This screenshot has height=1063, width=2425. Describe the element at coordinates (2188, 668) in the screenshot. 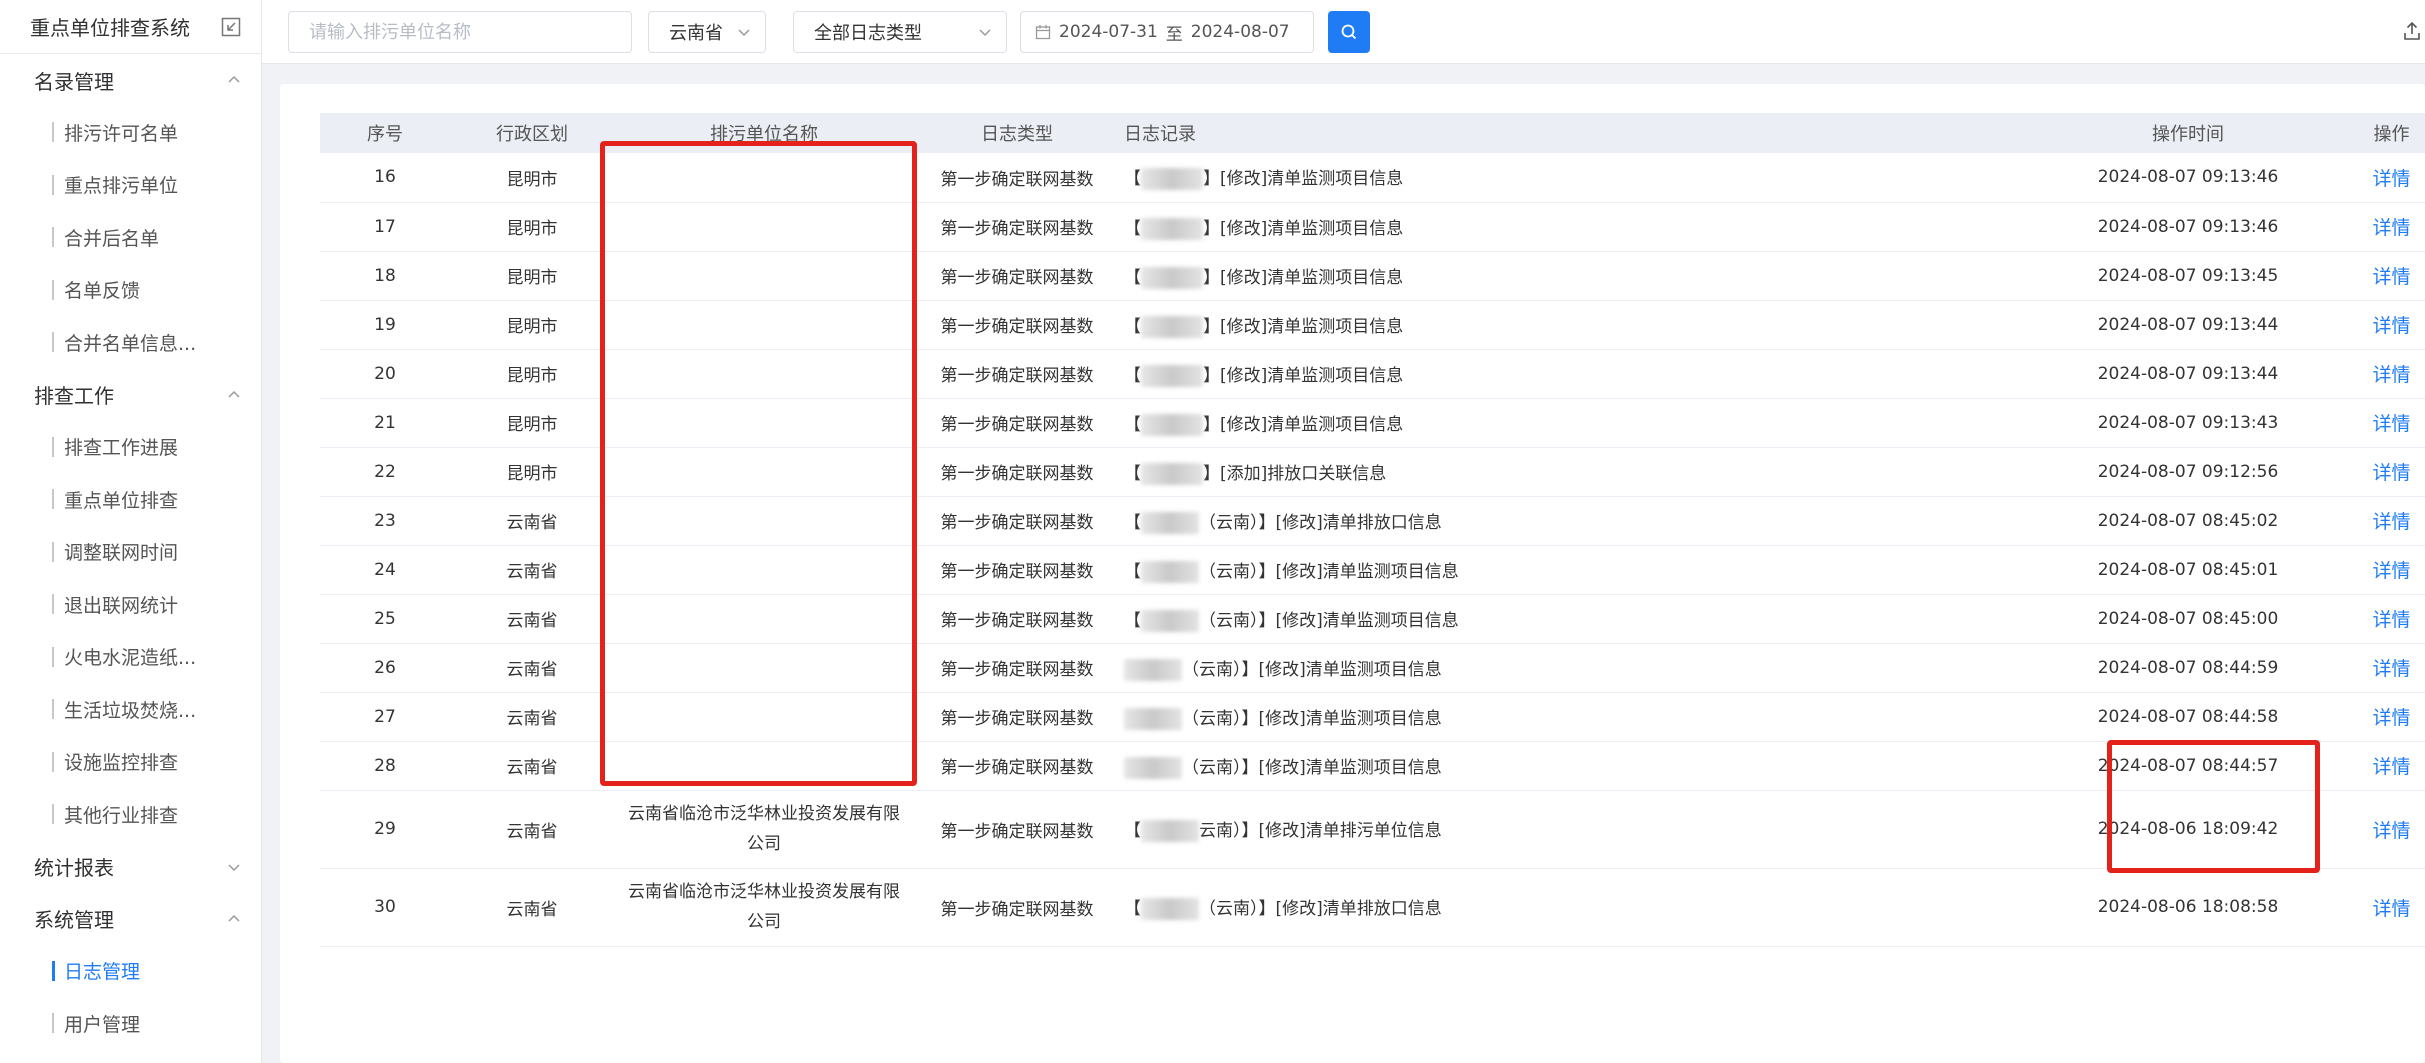

I see `cell-time: 2024-08-07 08:44:59` at that location.